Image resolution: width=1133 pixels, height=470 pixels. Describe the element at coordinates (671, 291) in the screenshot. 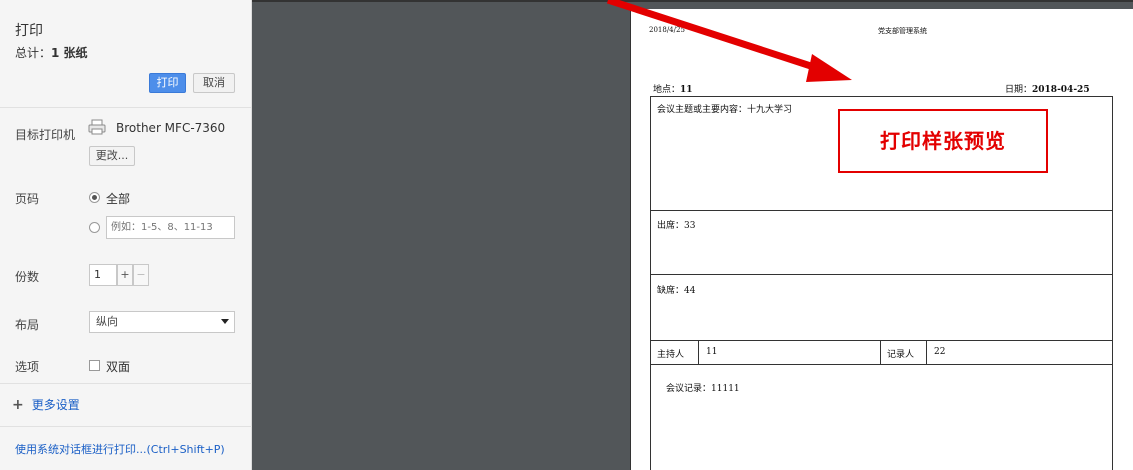

I see `absent-label: 缺席：` at that location.